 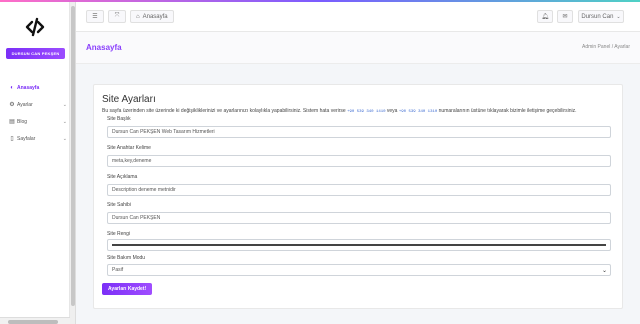 I want to click on notifications-button: 🔔︎, so click(x=545, y=16).